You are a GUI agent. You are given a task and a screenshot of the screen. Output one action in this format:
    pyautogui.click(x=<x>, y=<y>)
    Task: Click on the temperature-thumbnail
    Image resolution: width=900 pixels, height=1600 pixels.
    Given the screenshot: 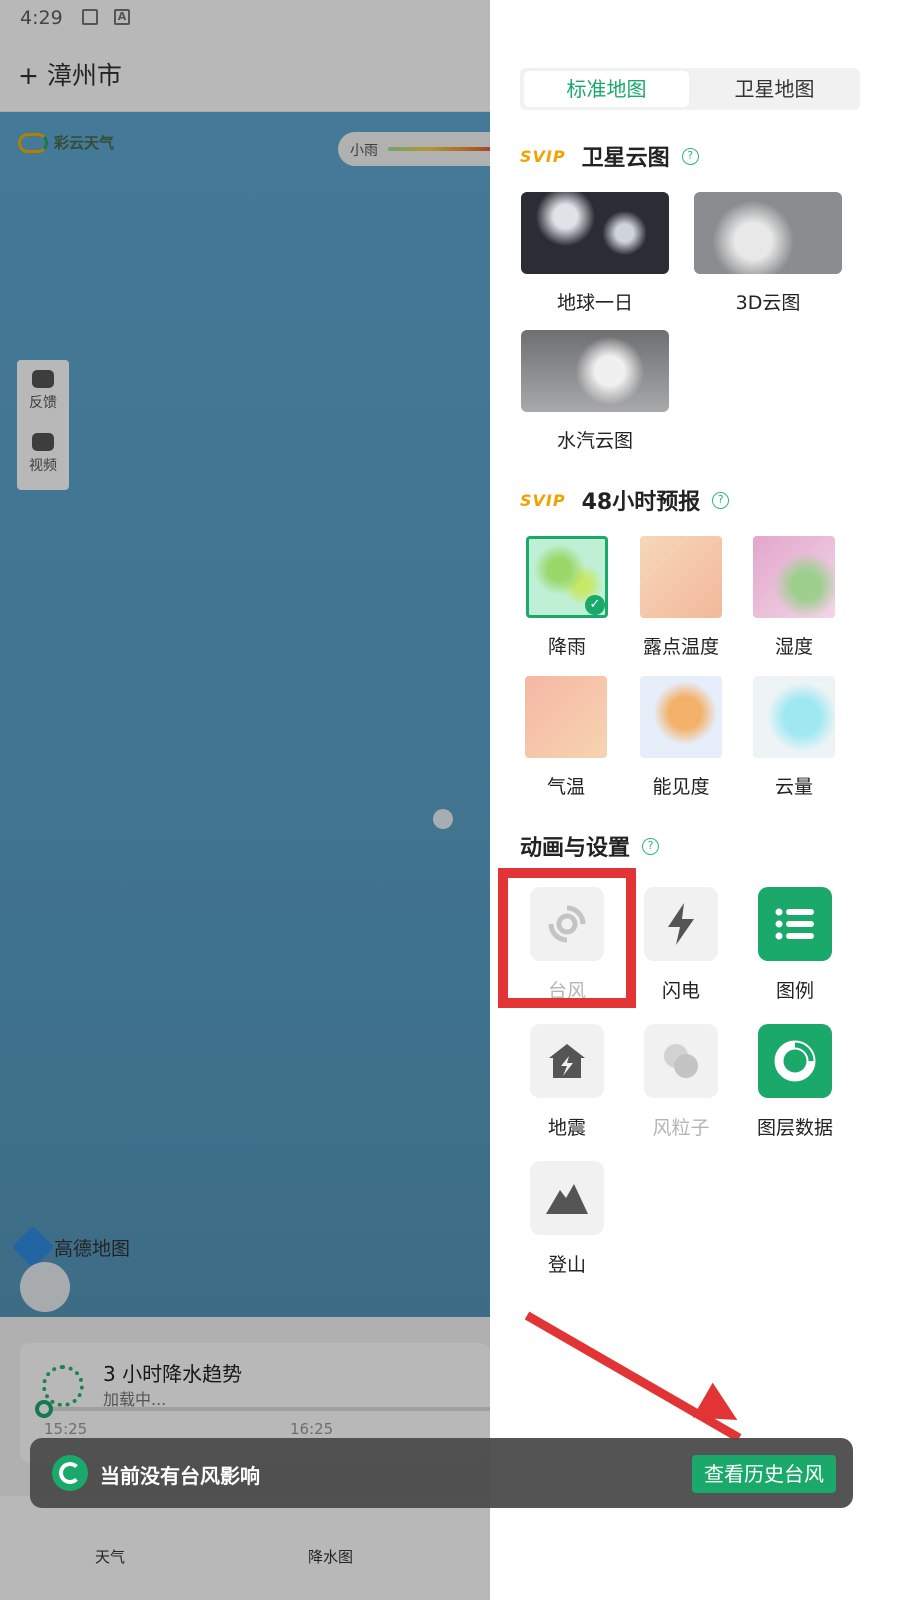 What is the action you would take?
    pyautogui.click(x=566, y=717)
    